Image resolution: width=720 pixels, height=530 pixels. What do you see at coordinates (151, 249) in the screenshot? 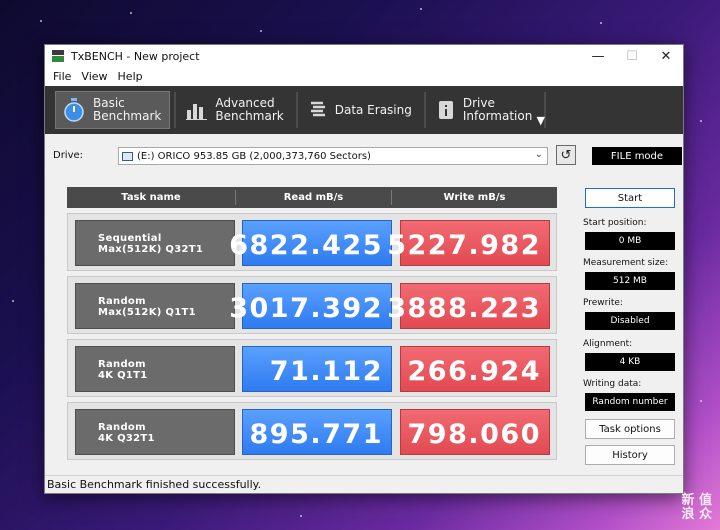
I see `task-line-2: Max(512K) Q32T1` at bounding box center [151, 249].